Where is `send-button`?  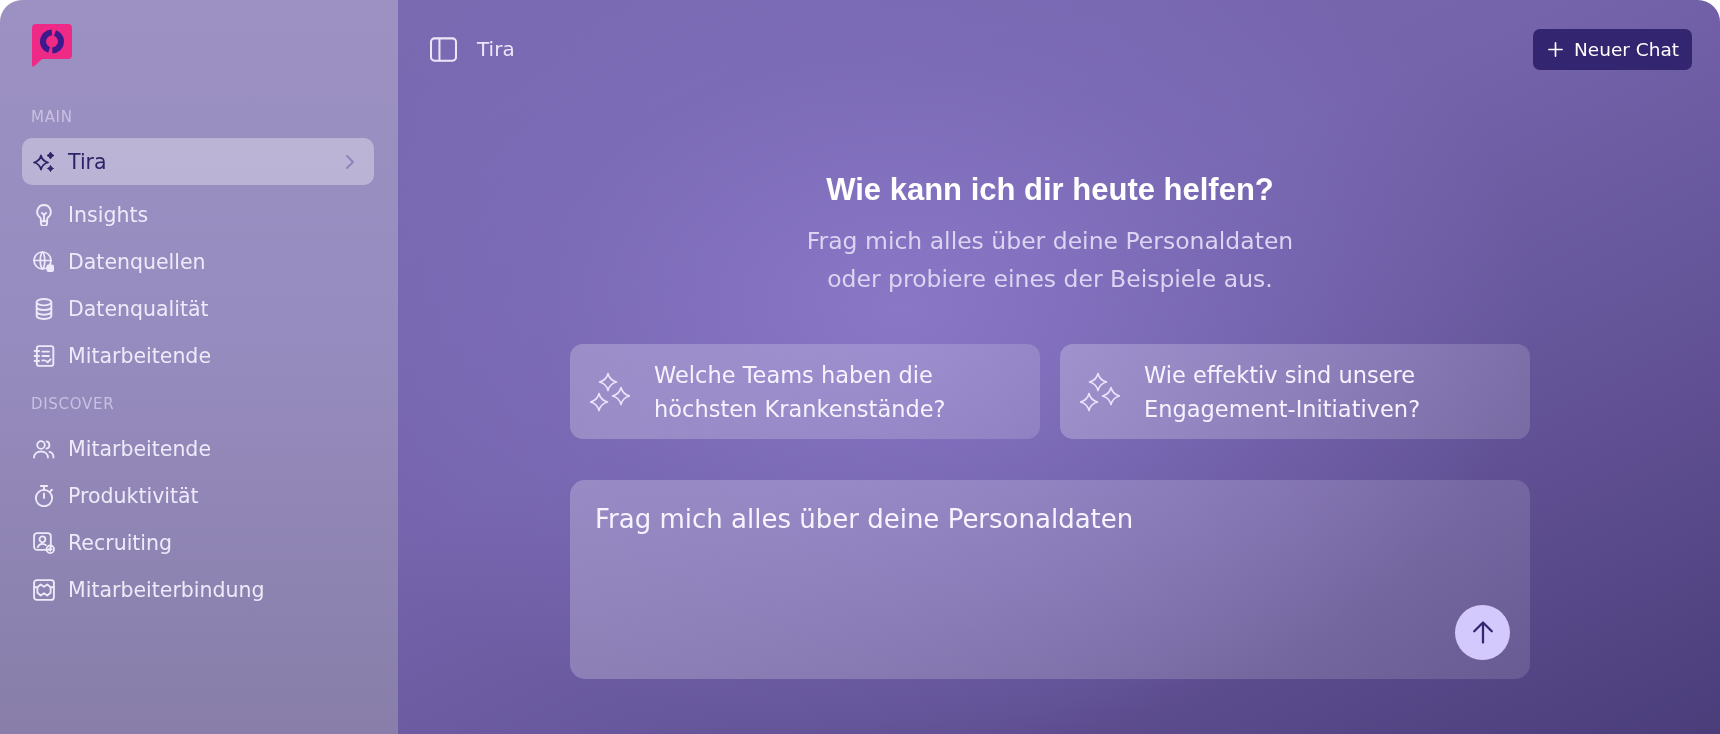
send-button is located at coordinates (1482, 632).